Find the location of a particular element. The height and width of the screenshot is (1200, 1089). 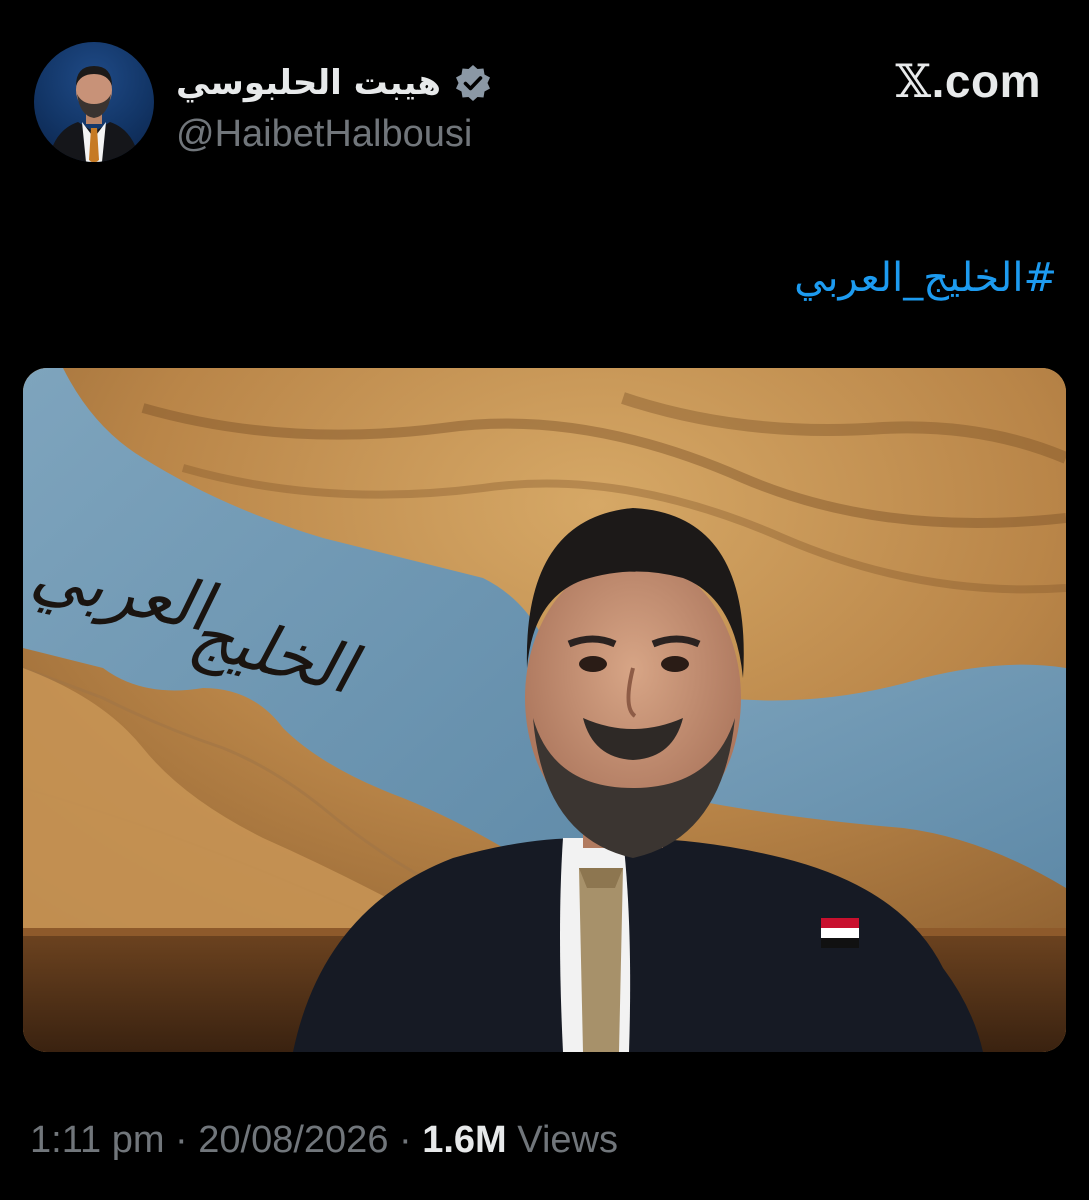

x-logo-text: .com is located at coordinates (986, 81).